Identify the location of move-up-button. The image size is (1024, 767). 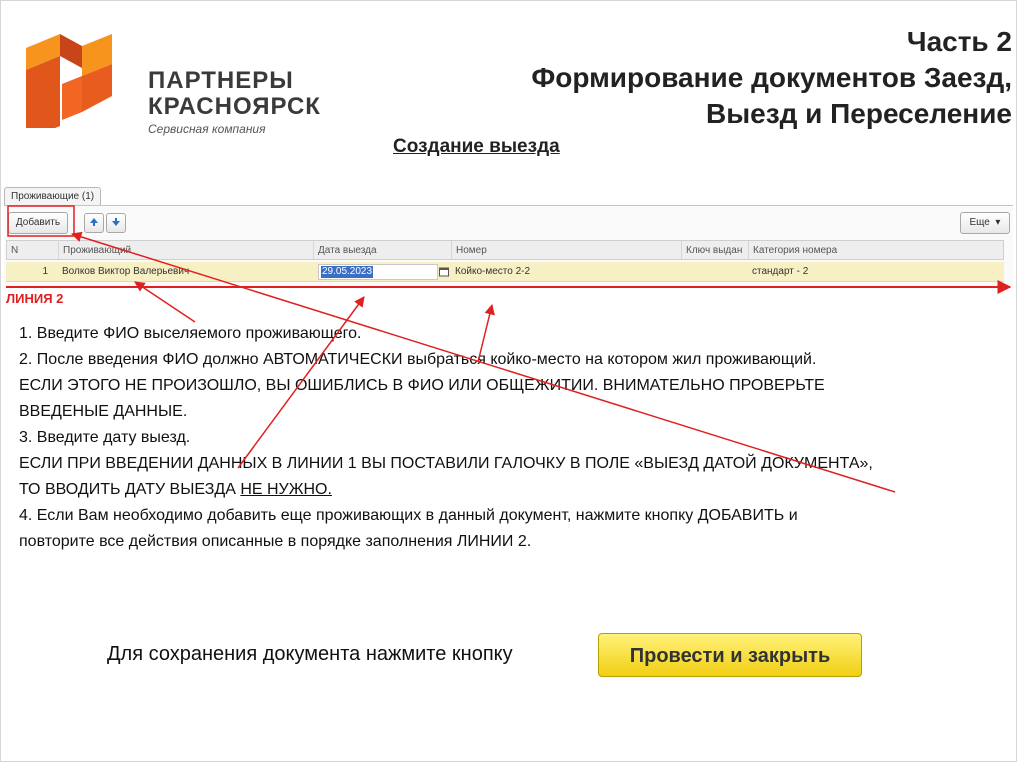
(94, 223).